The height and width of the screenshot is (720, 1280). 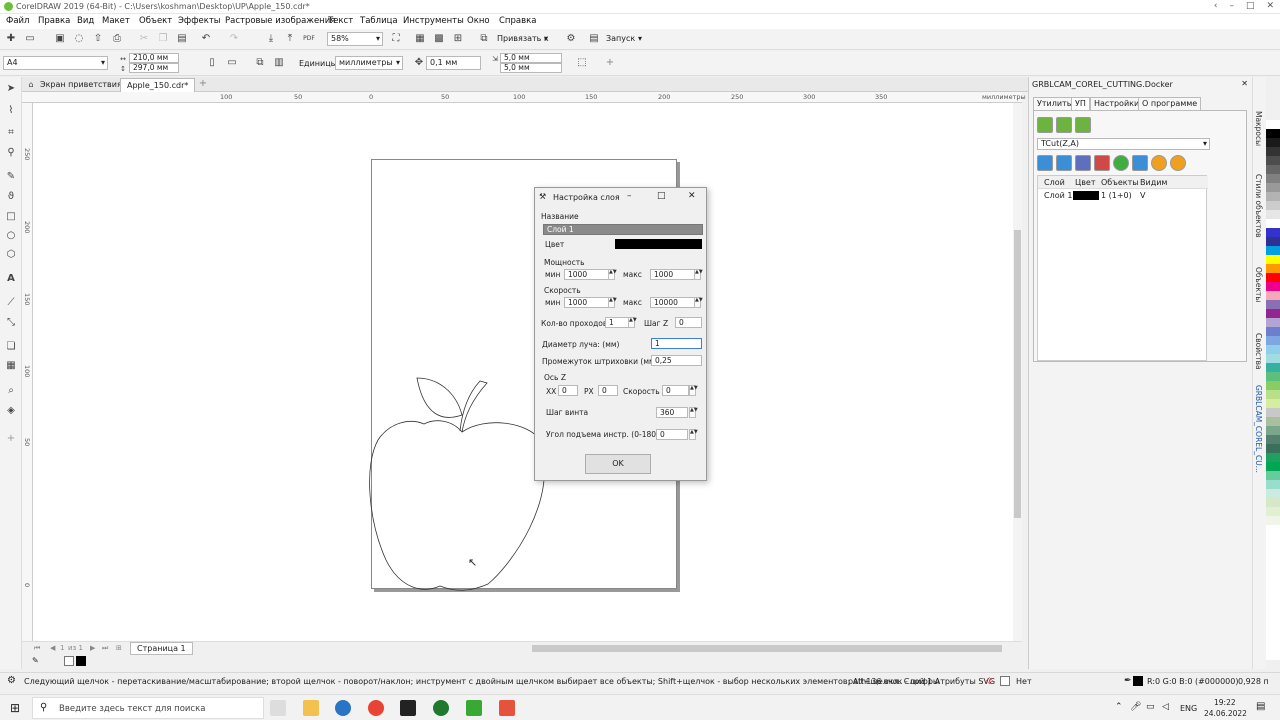 What do you see at coordinates (81, 85) in the screenshot?
I see `tab-welcome-screen: Экран приветствия` at bounding box center [81, 85].